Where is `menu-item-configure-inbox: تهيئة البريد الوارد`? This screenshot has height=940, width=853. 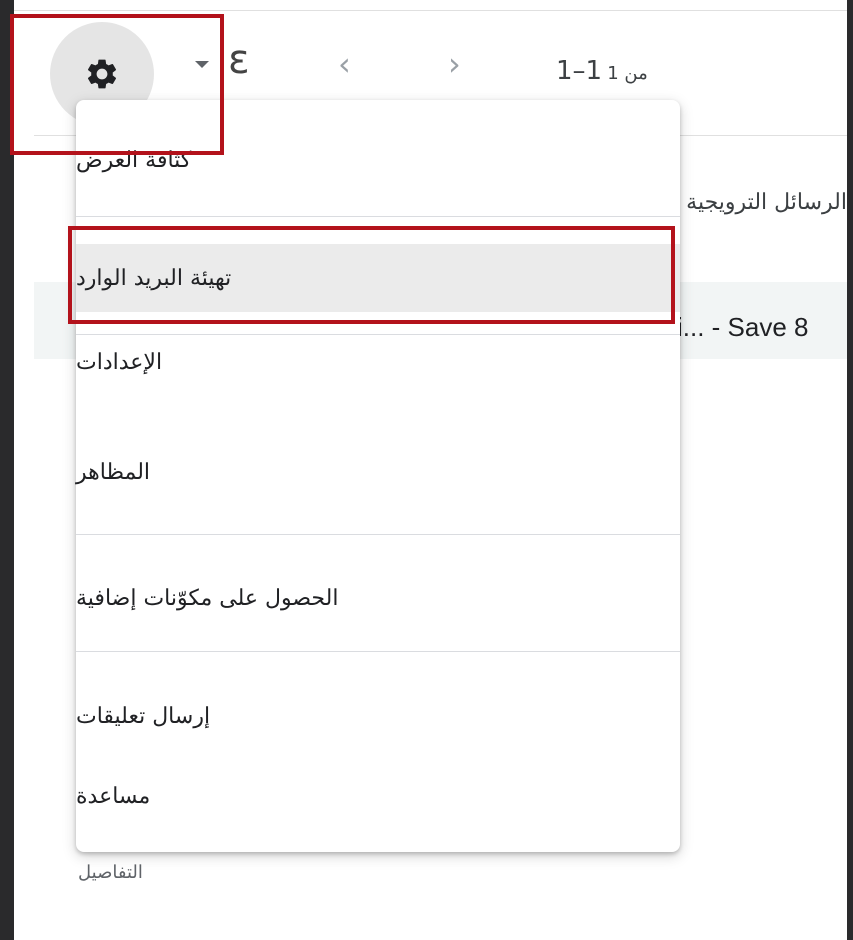 menu-item-configure-inbox: تهيئة البريد الوارد is located at coordinates (378, 278).